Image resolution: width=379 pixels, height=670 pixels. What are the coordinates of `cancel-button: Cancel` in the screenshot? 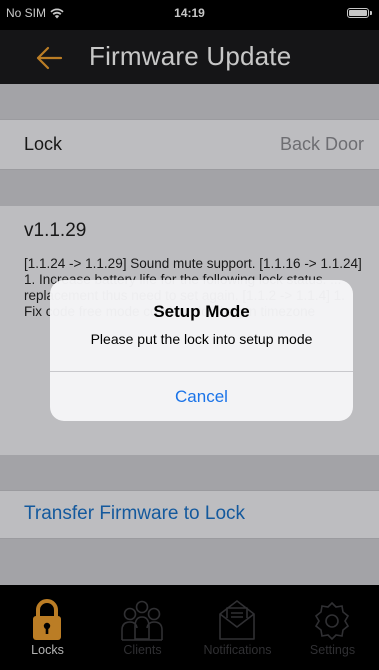 It's located at (201, 396).